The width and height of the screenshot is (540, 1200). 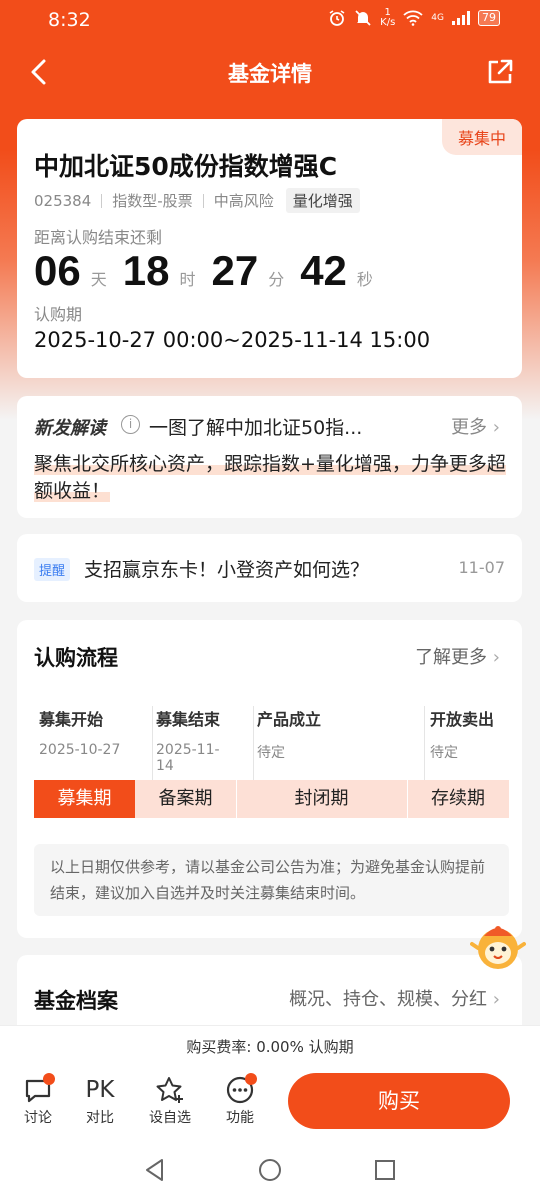 I want to click on system-navigation-bar, so click(x=270, y=1168).